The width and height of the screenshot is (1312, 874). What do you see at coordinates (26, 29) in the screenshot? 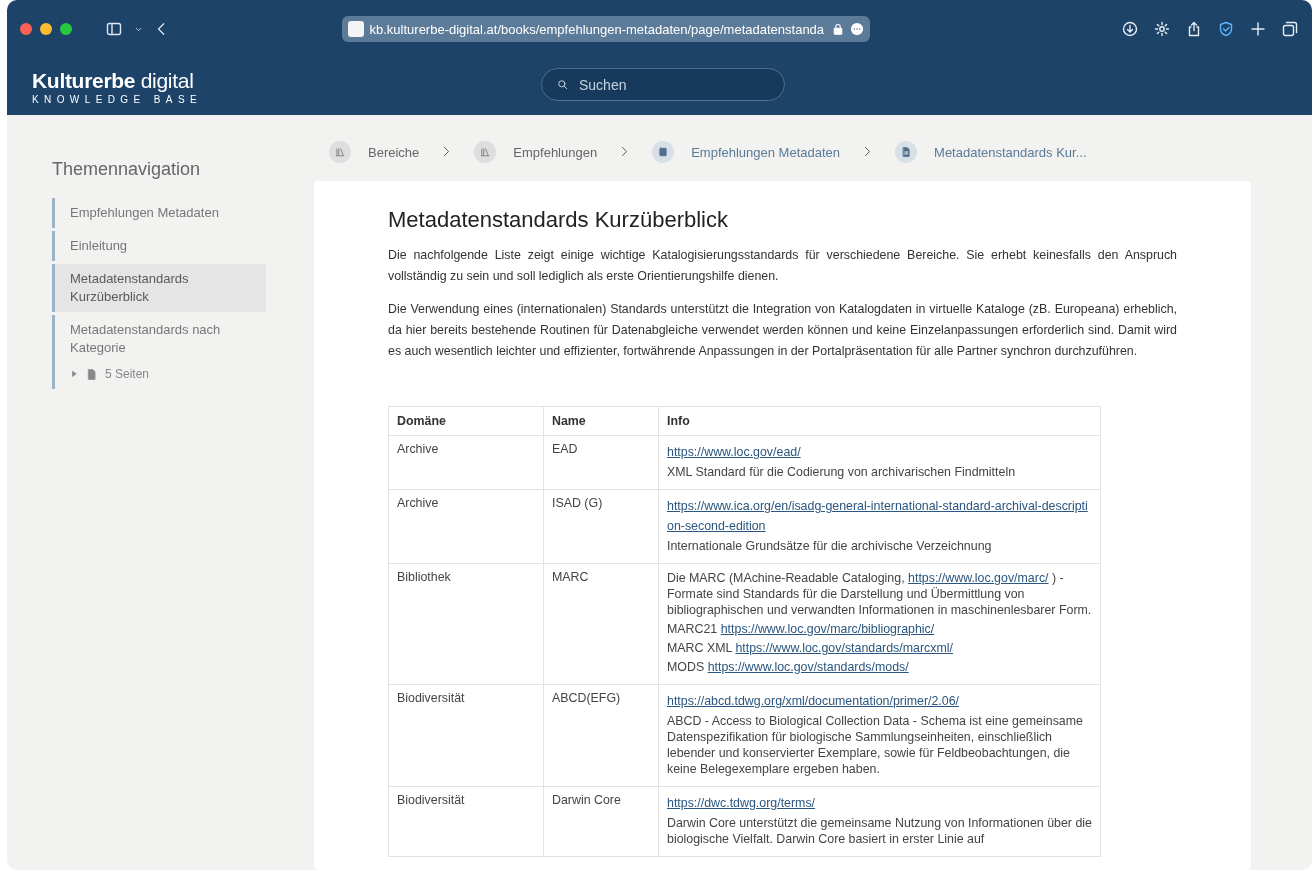
I see `close-window-button` at bounding box center [26, 29].